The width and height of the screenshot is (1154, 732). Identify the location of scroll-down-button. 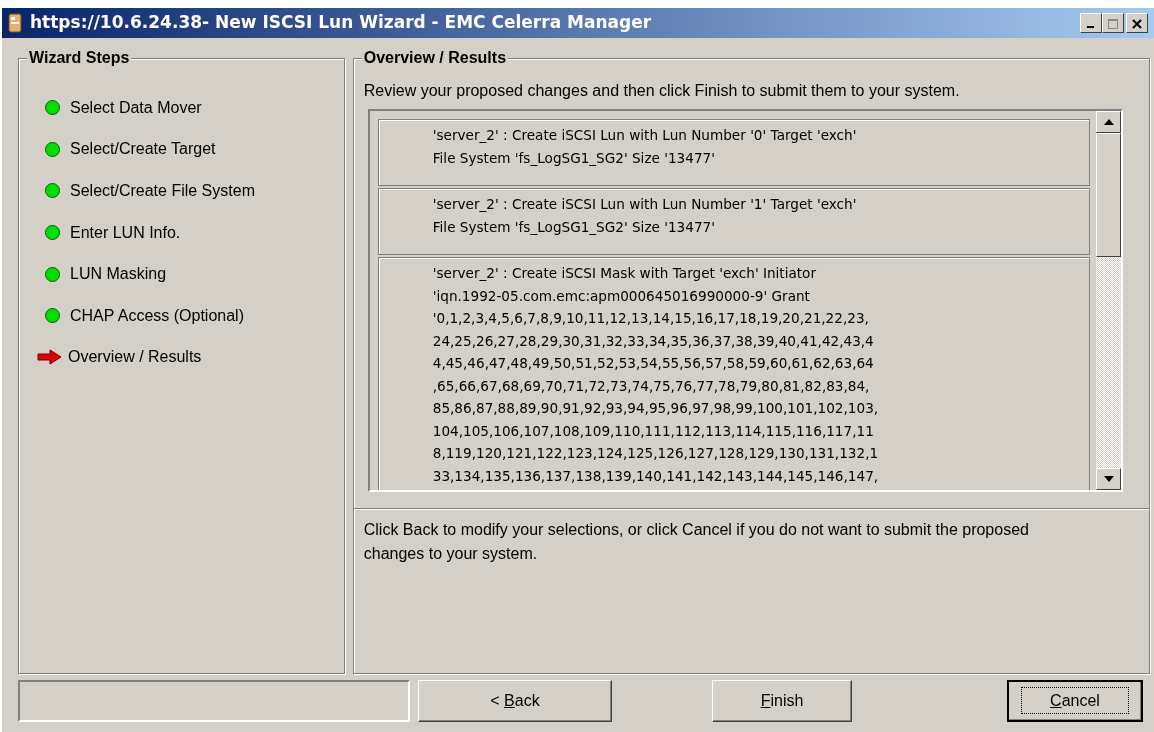
(1108, 479).